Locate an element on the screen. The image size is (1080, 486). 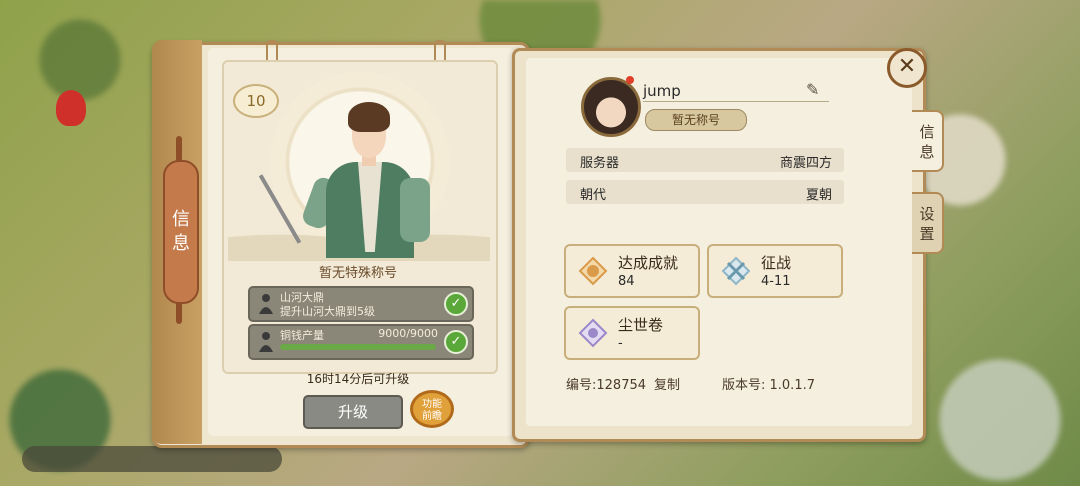
crossed-swords-icon is located at coordinates (736, 271).